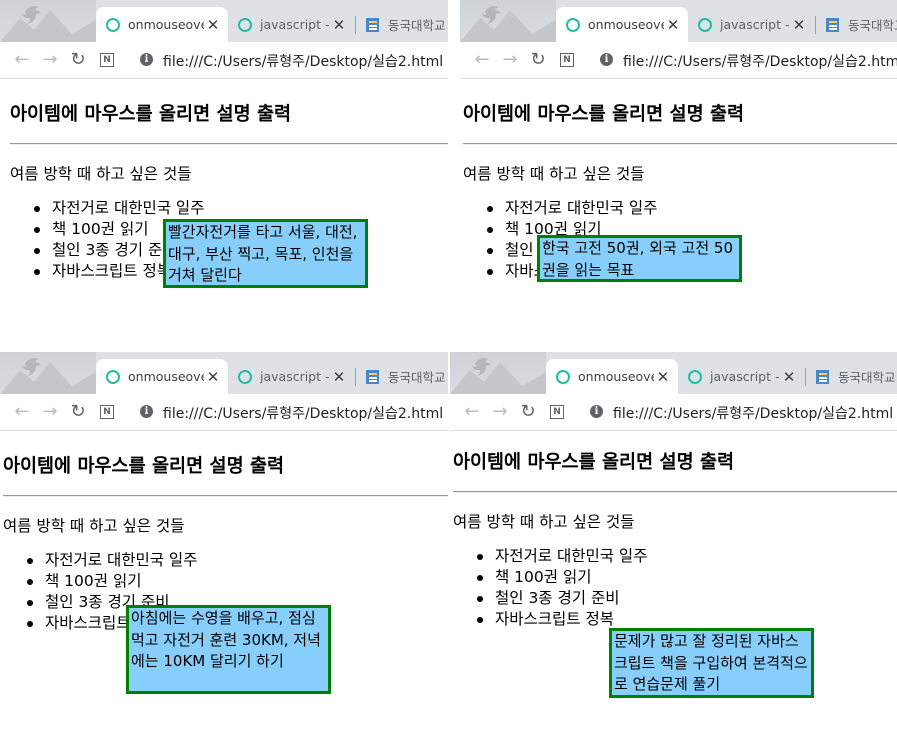 This screenshot has height=734, width=897. What do you see at coordinates (560, 619) in the screenshot?
I see `list-item: 자바스크립트 정복` at bounding box center [560, 619].